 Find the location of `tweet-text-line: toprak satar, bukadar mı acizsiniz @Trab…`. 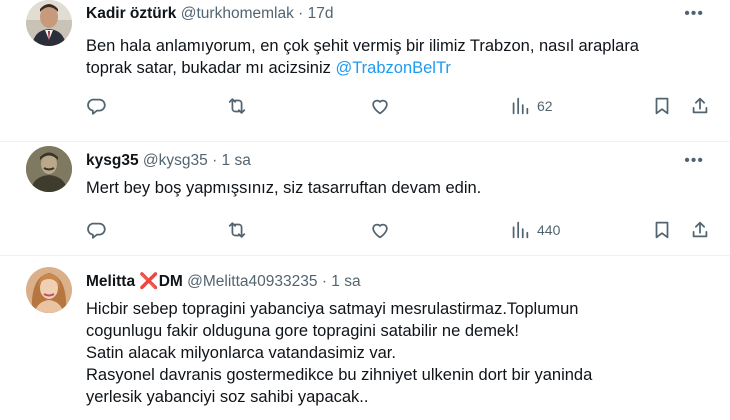

tweet-text-line: toprak satar, bukadar mı acizsiniz @Trab… is located at coordinates (362, 68).